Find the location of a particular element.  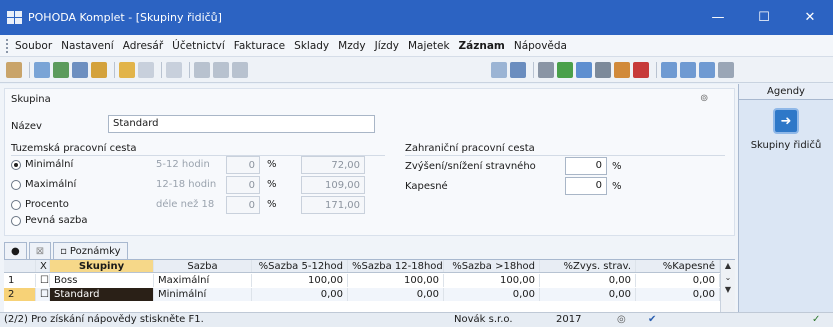

menu-mzdy: Mzdy is located at coordinates (351, 46).